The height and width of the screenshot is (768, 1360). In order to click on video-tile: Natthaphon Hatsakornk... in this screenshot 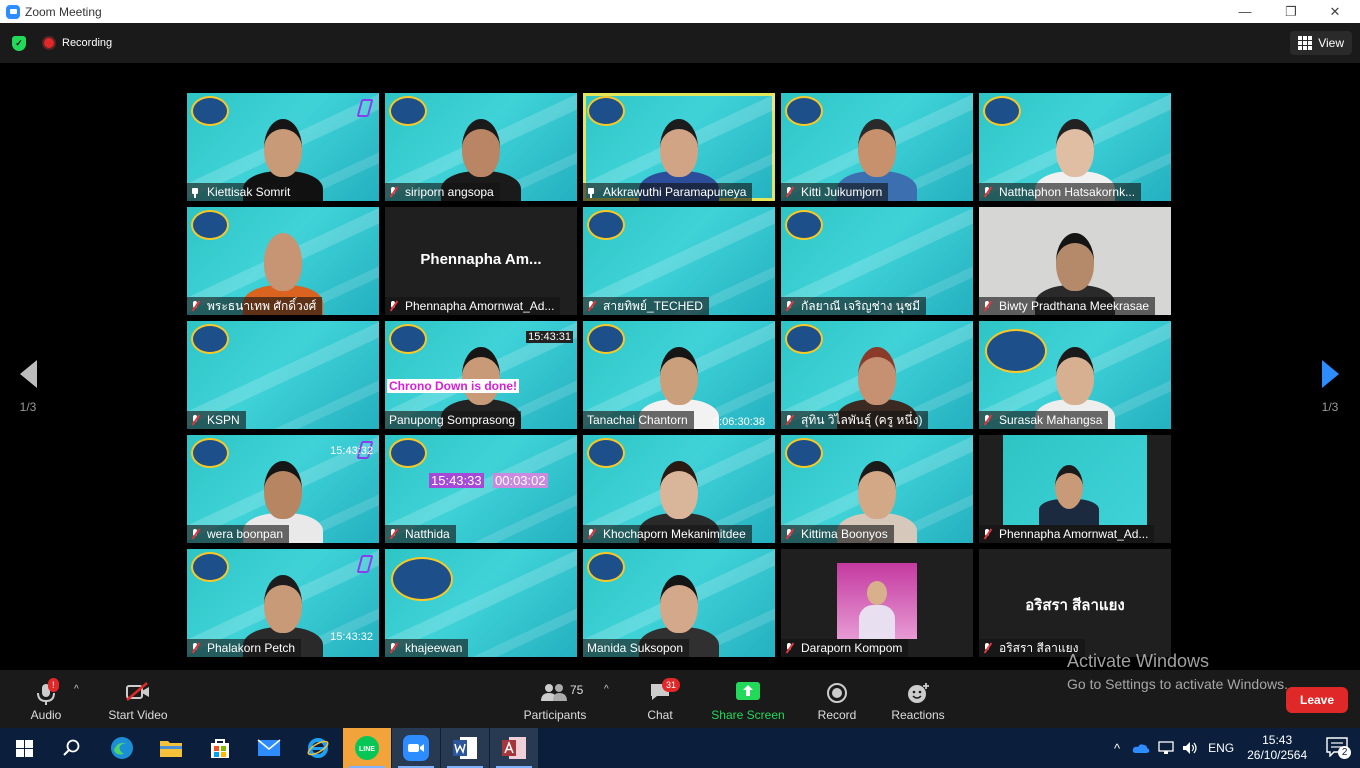, I will do `click(1075, 147)`.